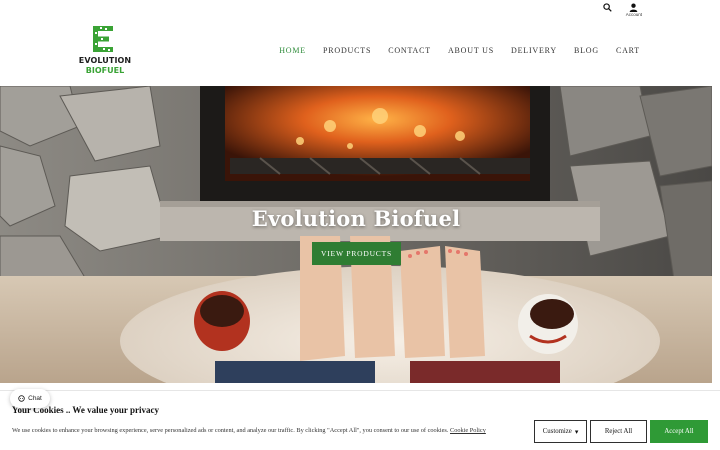 The width and height of the screenshot is (720, 450). What do you see at coordinates (347, 50) in the screenshot?
I see `nav-products: PRODUCTS` at bounding box center [347, 50].